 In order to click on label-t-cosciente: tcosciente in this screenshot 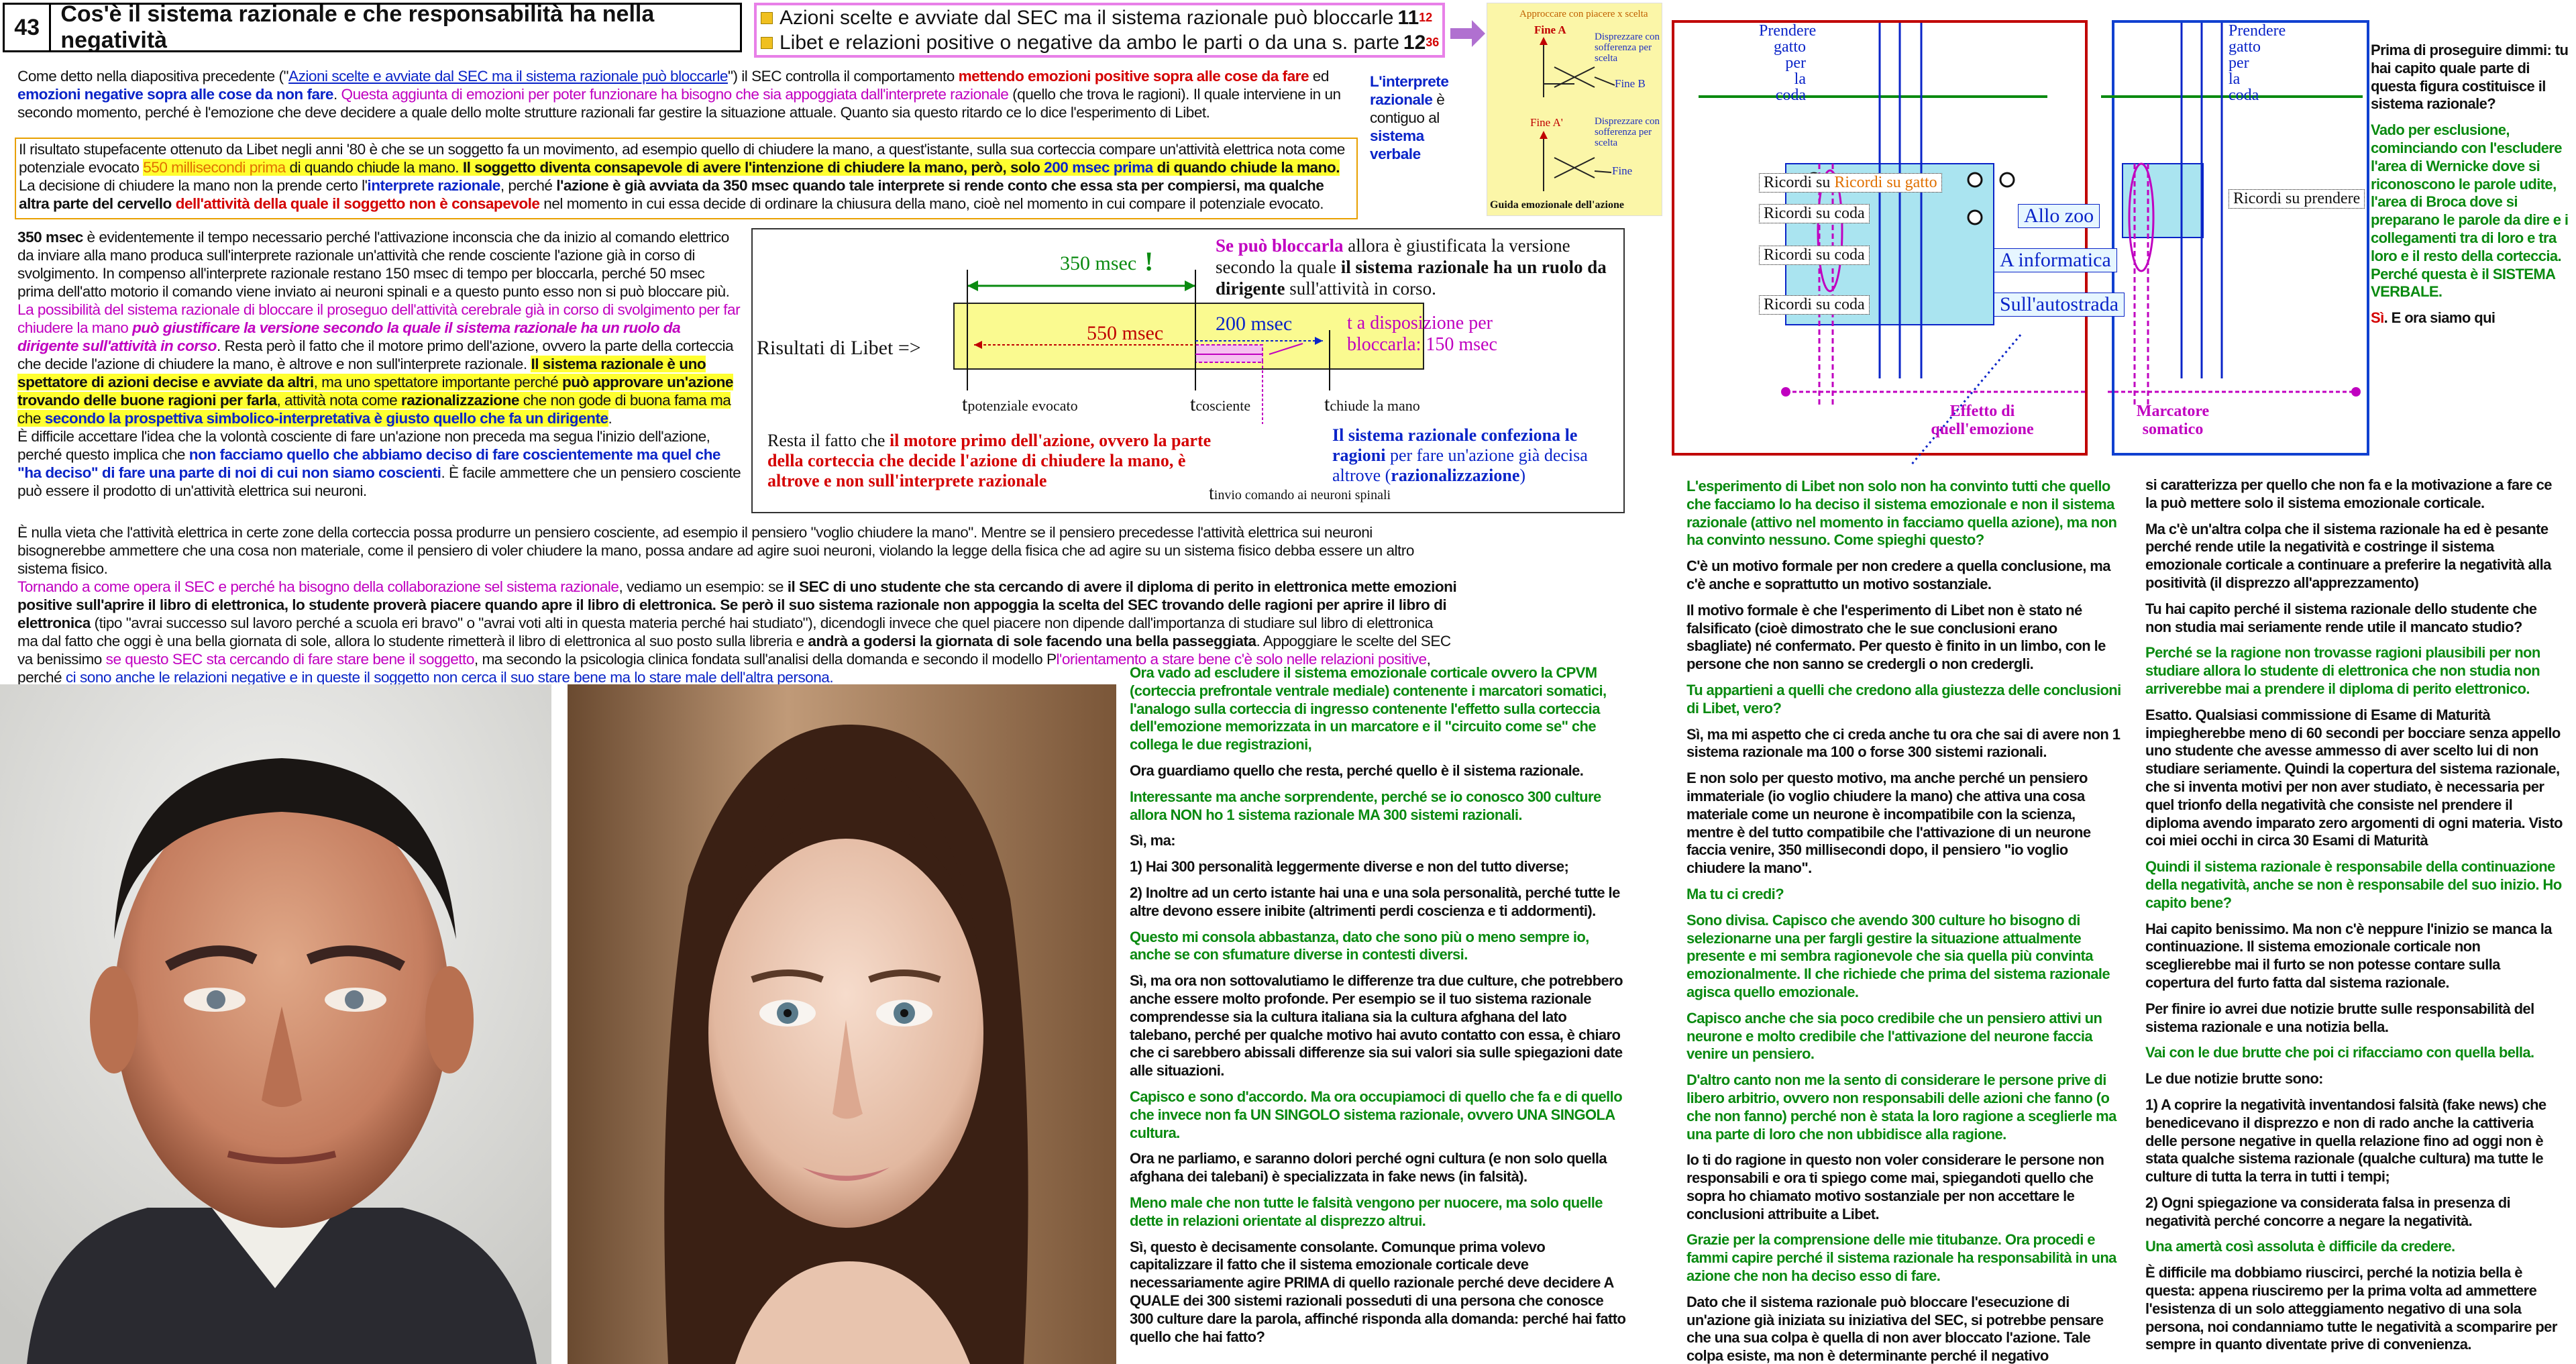, I will do `click(1220, 404)`.